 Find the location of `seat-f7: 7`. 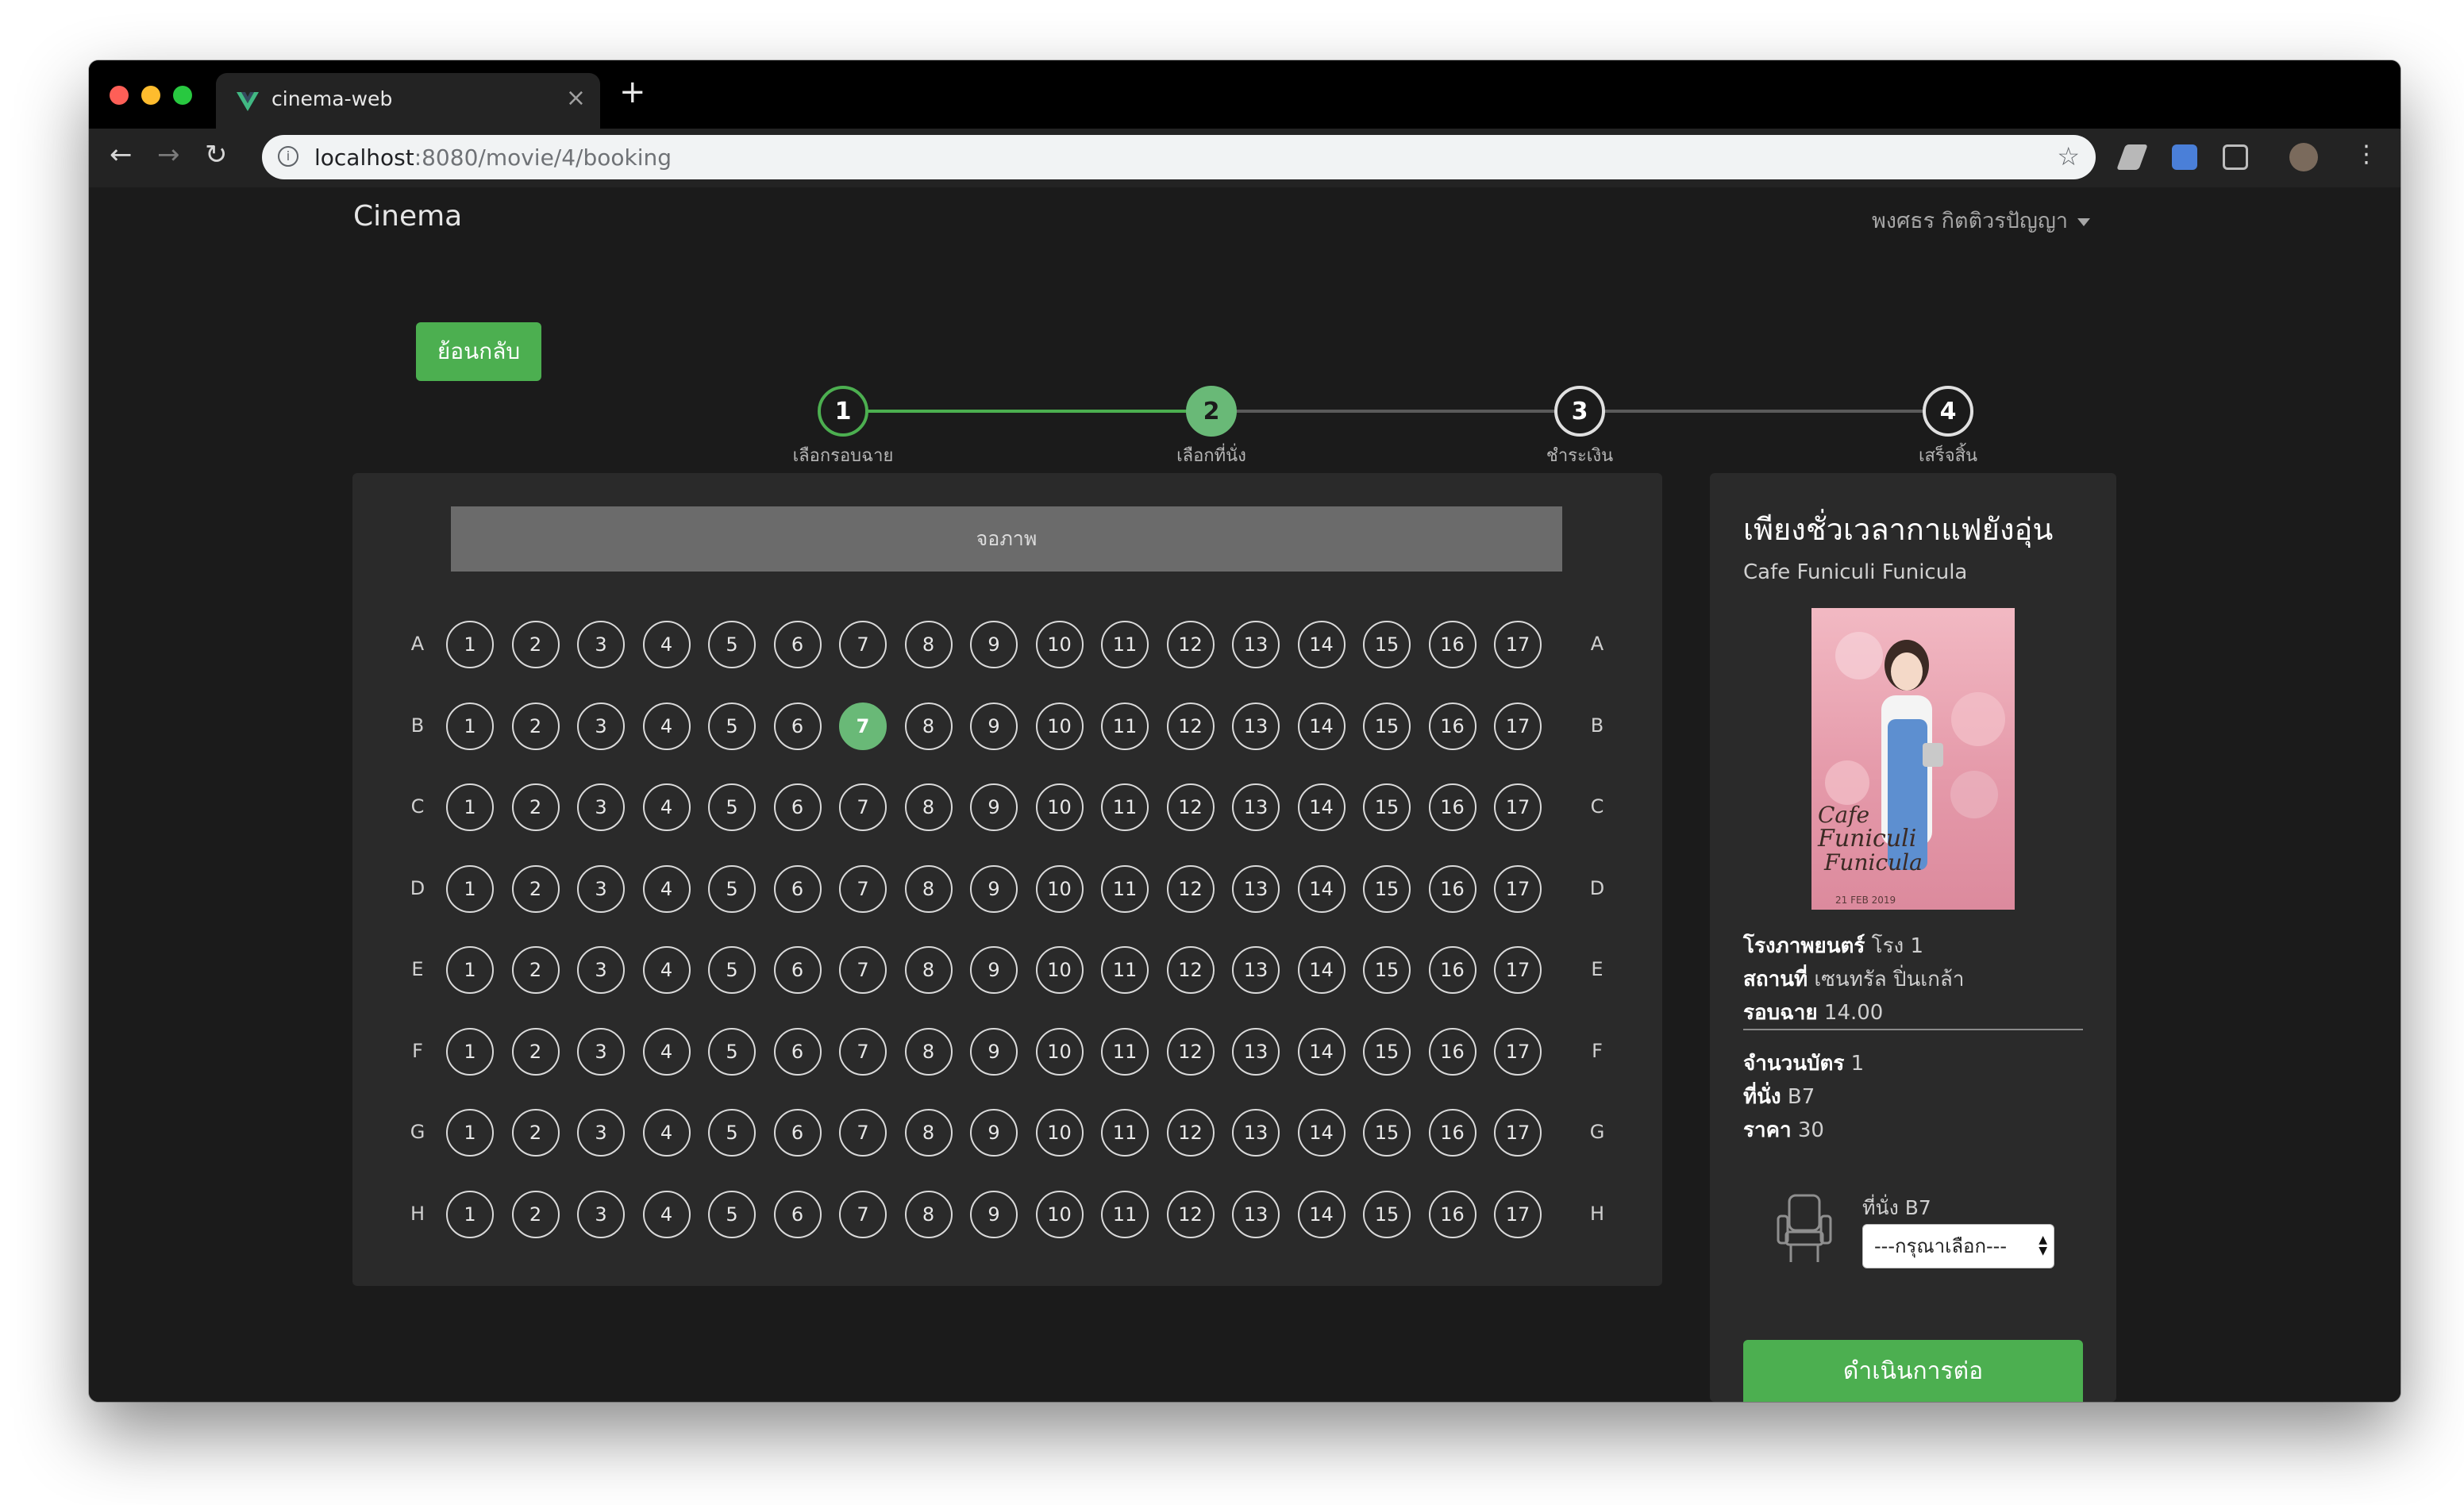

seat-f7: 7 is located at coordinates (863, 1051).